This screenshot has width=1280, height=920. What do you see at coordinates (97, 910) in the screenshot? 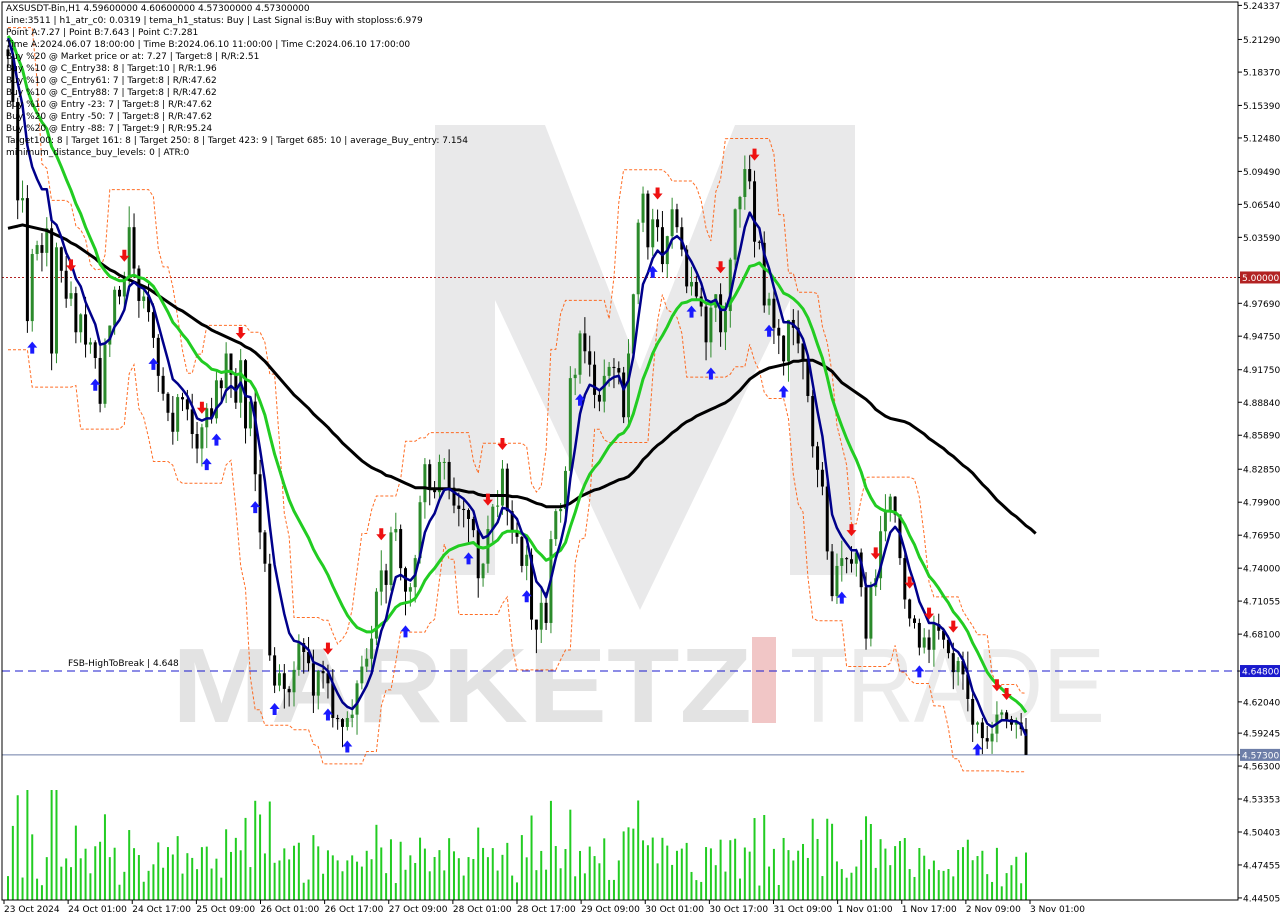
I see `x-tick-label: 24 Oct 01:00` at bounding box center [97, 910].